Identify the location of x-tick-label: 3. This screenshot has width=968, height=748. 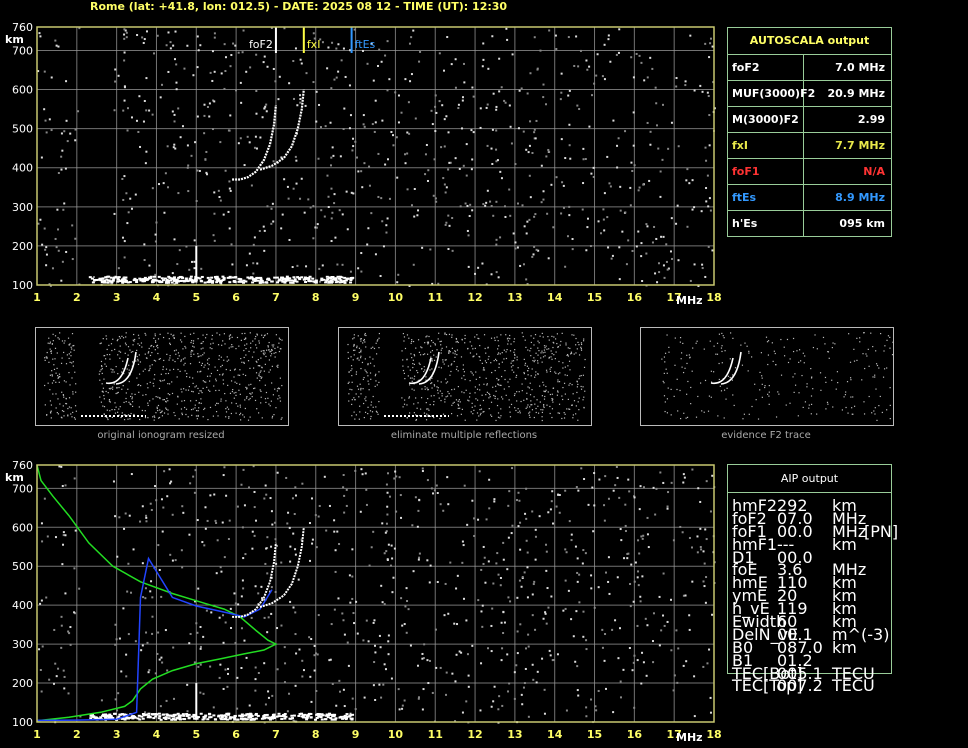
(117, 734).